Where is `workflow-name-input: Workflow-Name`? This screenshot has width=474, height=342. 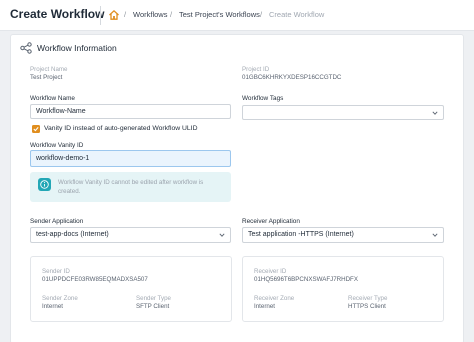 workflow-name-input: Workflow-Name is located at coordinates (130, 111).